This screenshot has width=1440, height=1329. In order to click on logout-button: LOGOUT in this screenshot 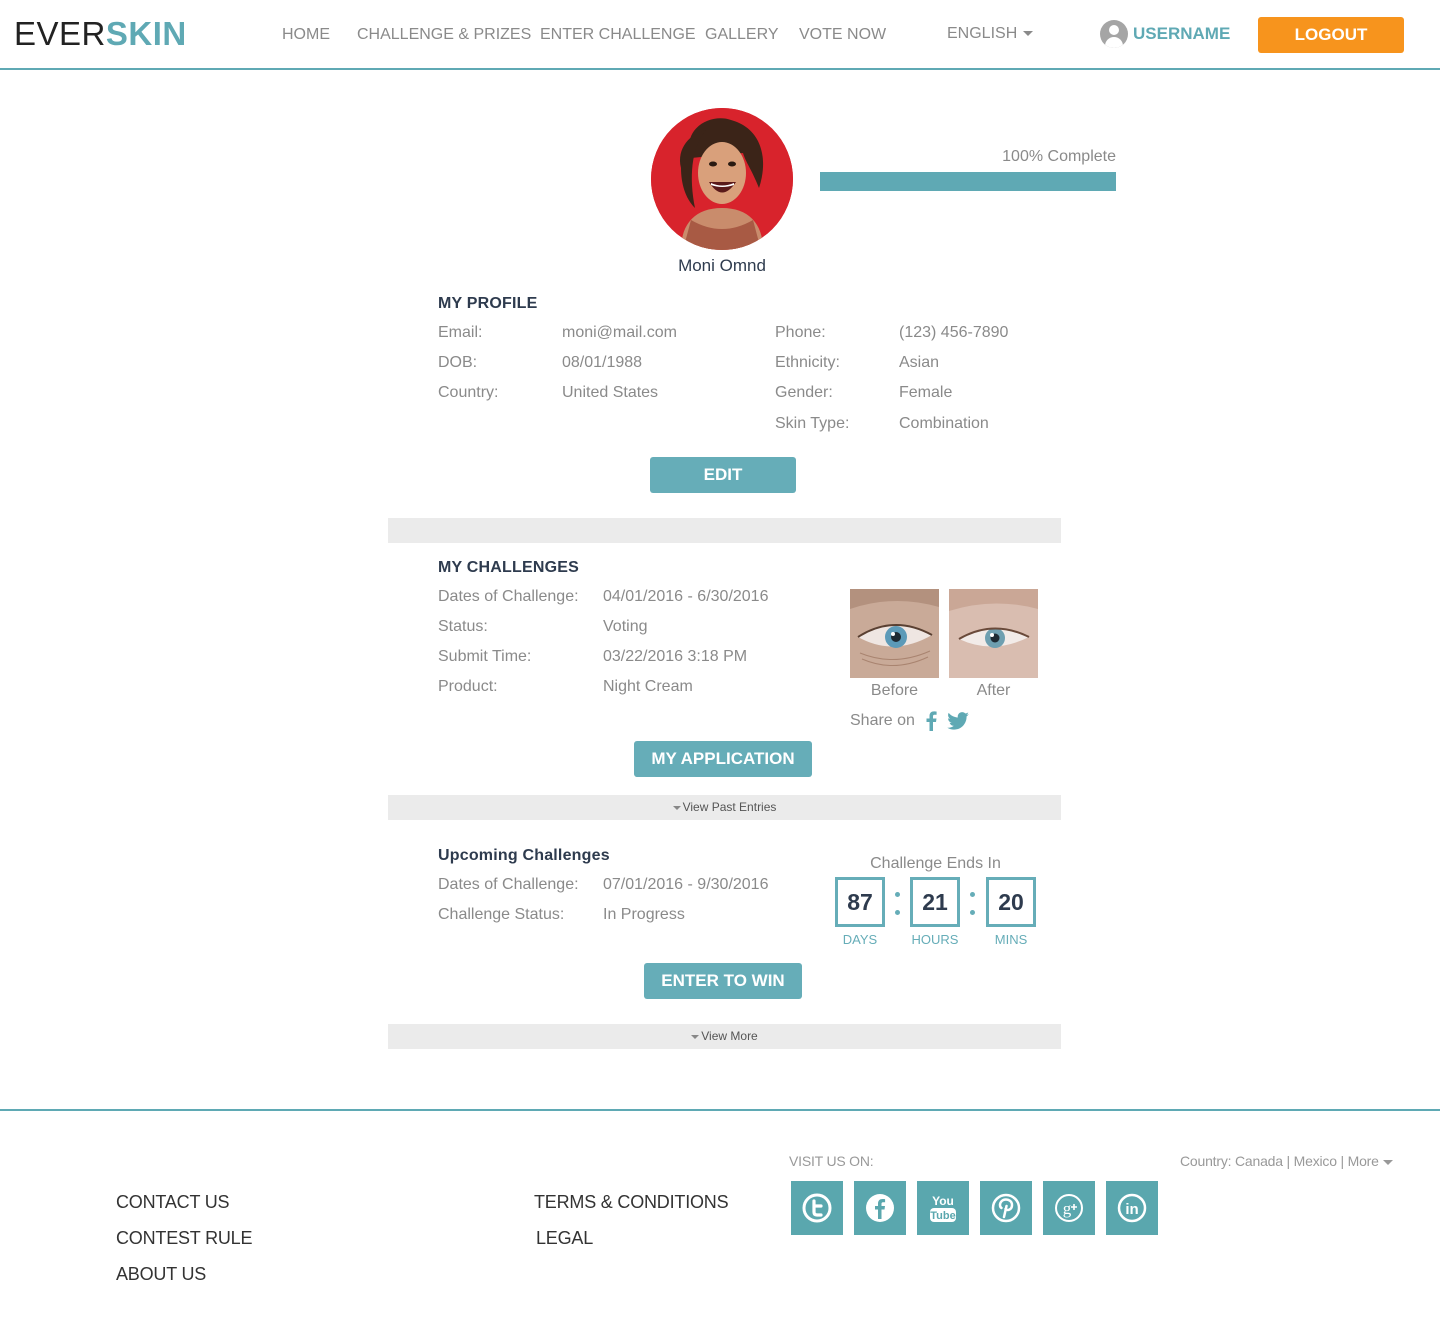, I will do `click(1331, 35)`.